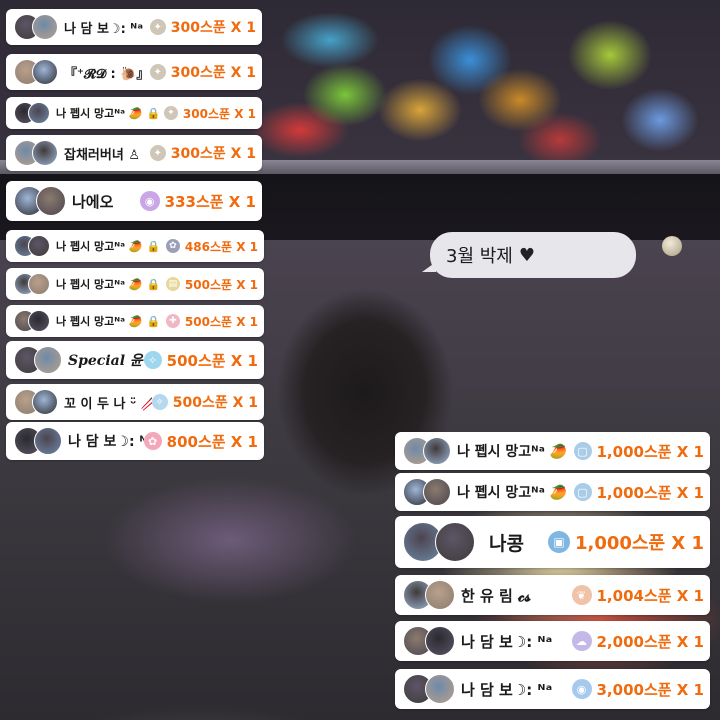 The image size is (720, 720). What do you see at coordinates (581, 595) in the screenshot?
I see `wings-icon: ❦` at bounding box center [581, 595].